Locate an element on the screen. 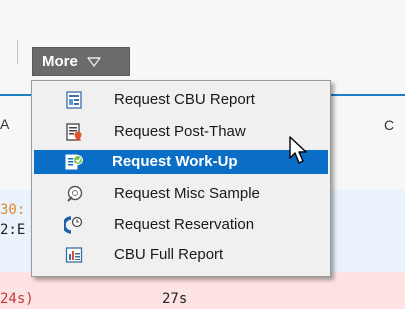  cbu-report-icon is located at coordinates (74, 100).